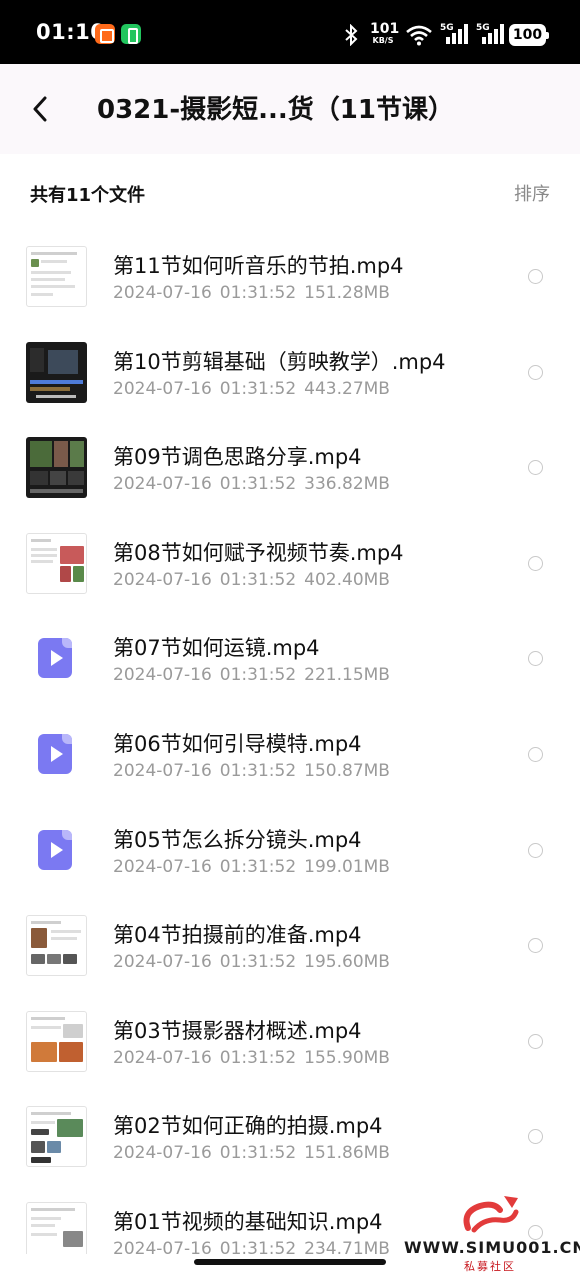 The height and width of the screenshot is (1276, 580). I want to click on watermark-logo-icon, so click(491, 1214).